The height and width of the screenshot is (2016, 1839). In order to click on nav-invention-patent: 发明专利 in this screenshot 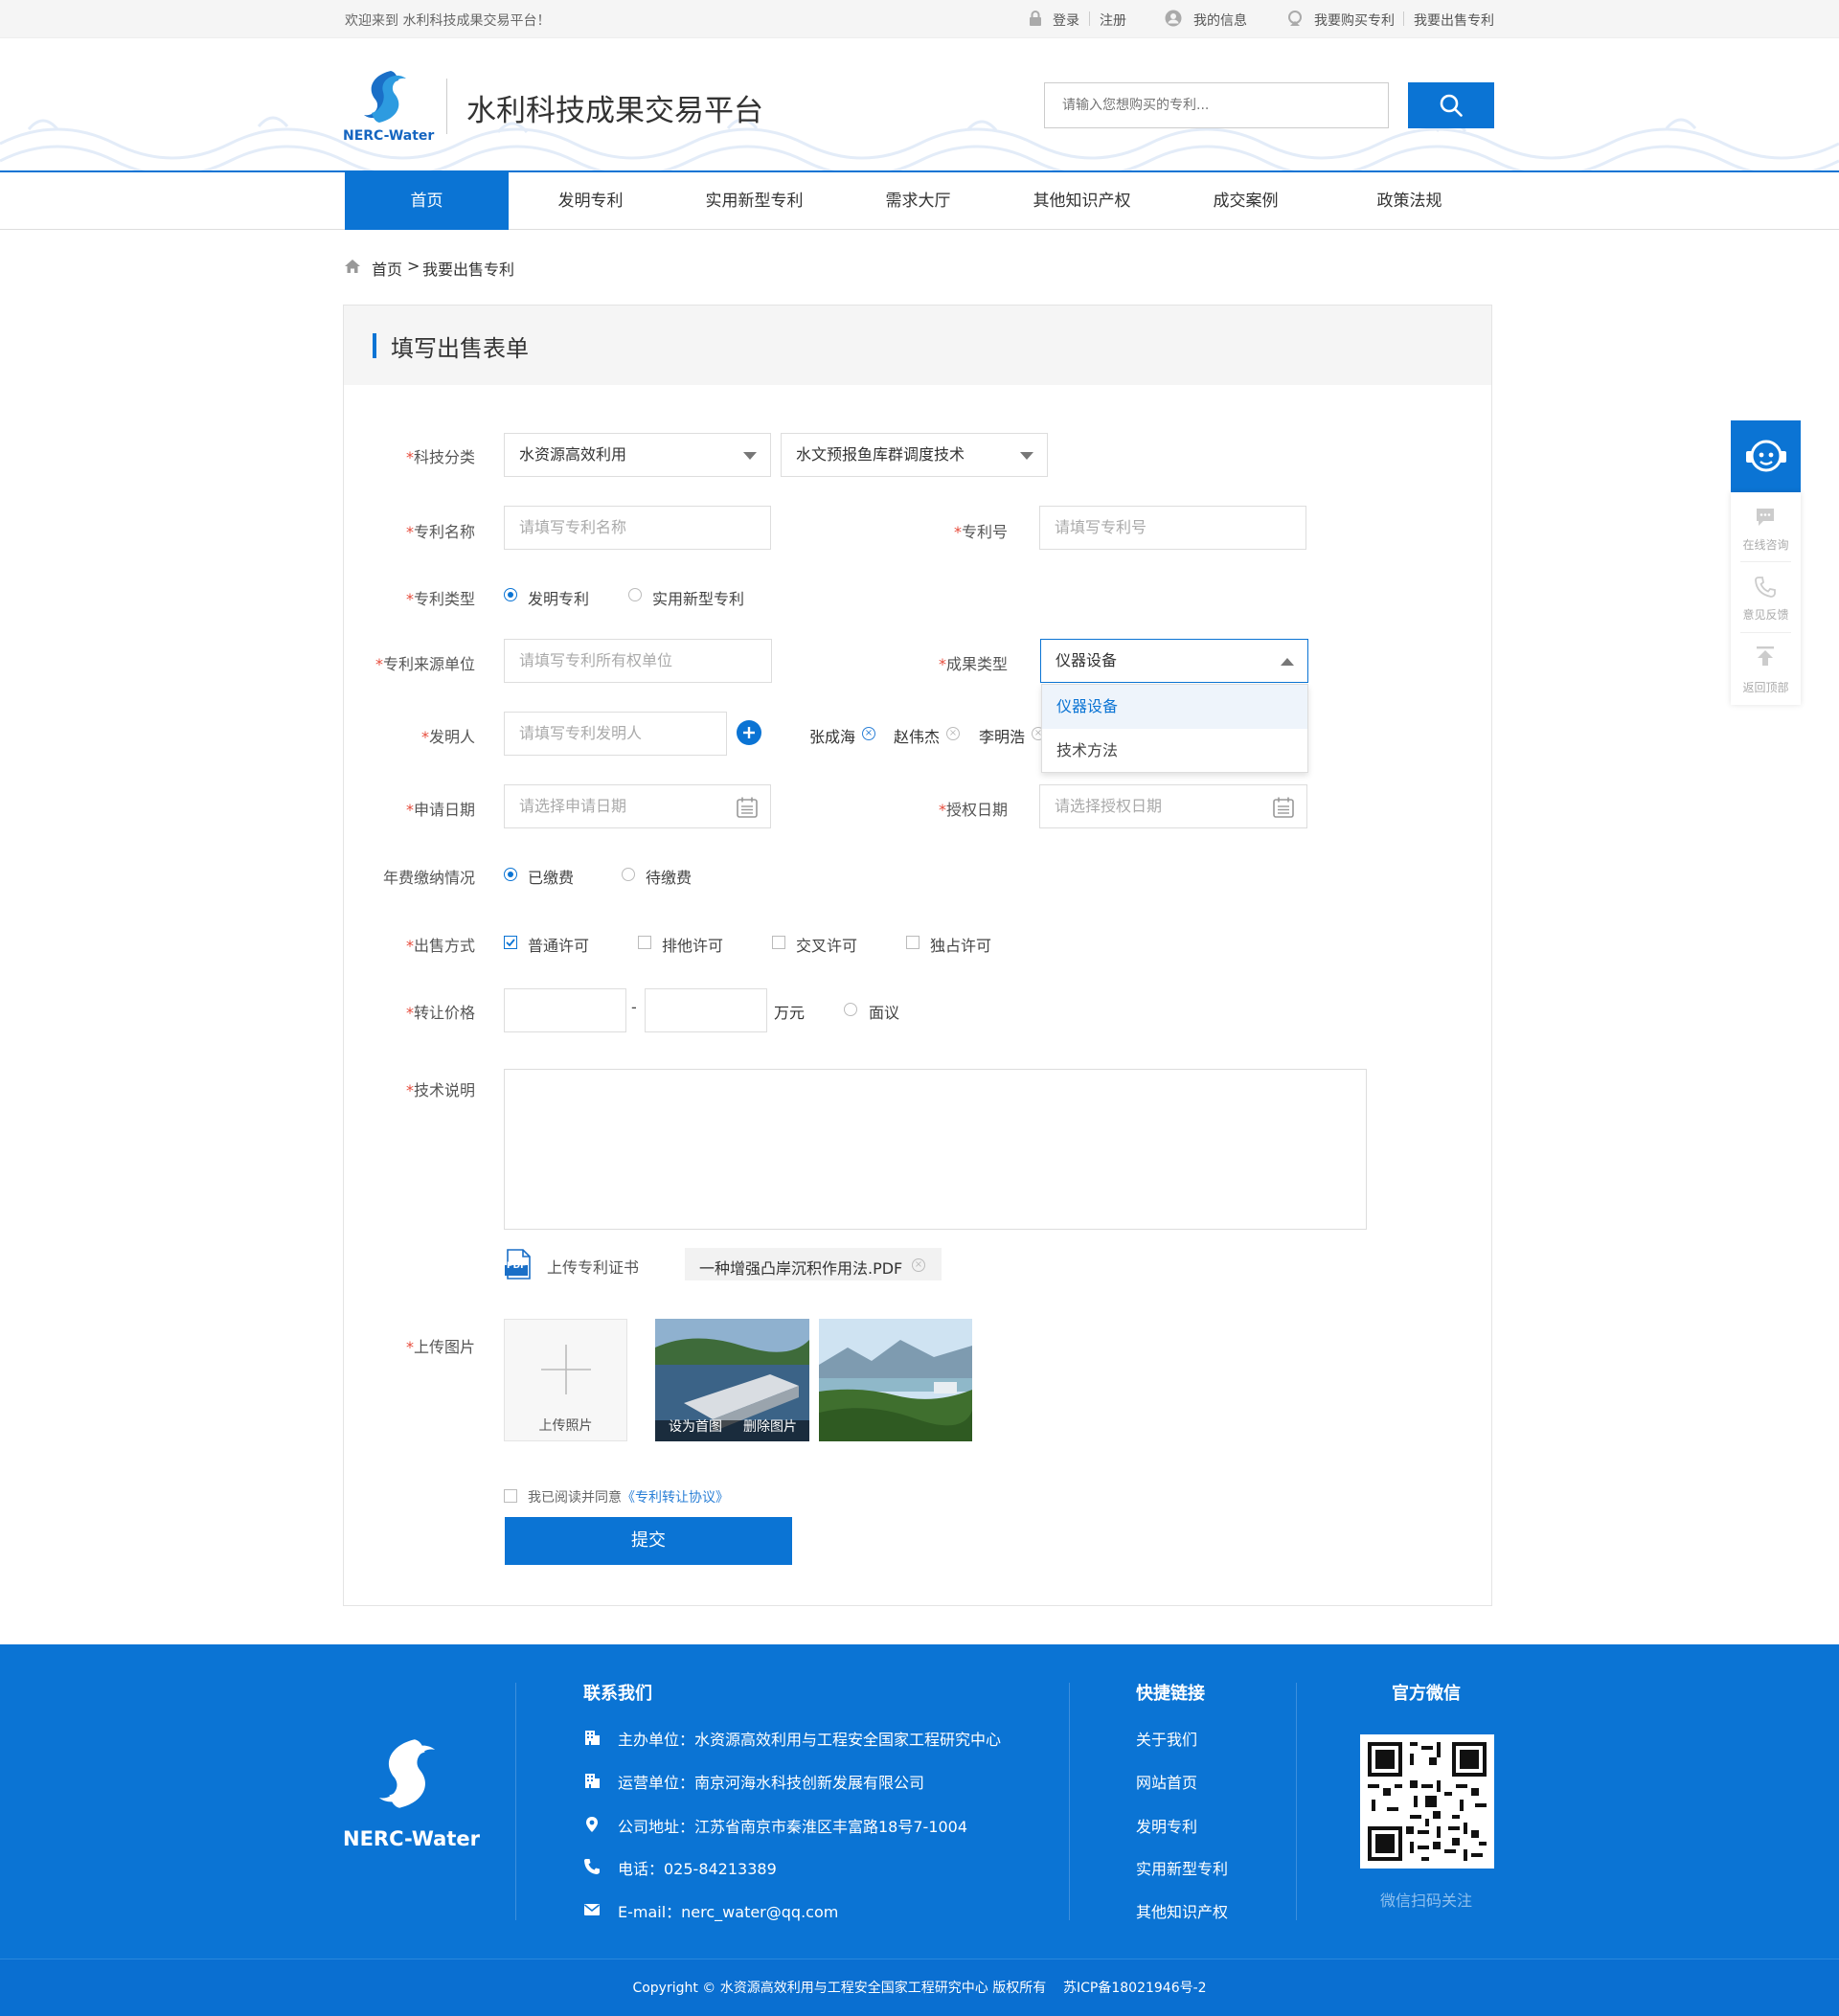, I will do `click(590, 201)`.